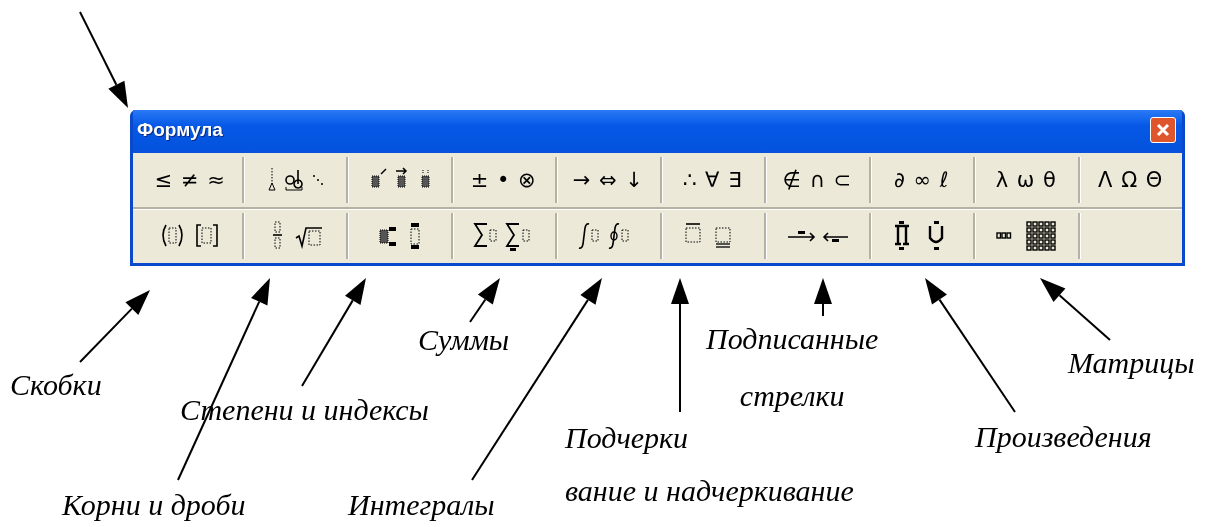 Image resolution: width=1231 pixels, height=527 pixels. I want to click on callout-label: Скобки, so click(56, 385).